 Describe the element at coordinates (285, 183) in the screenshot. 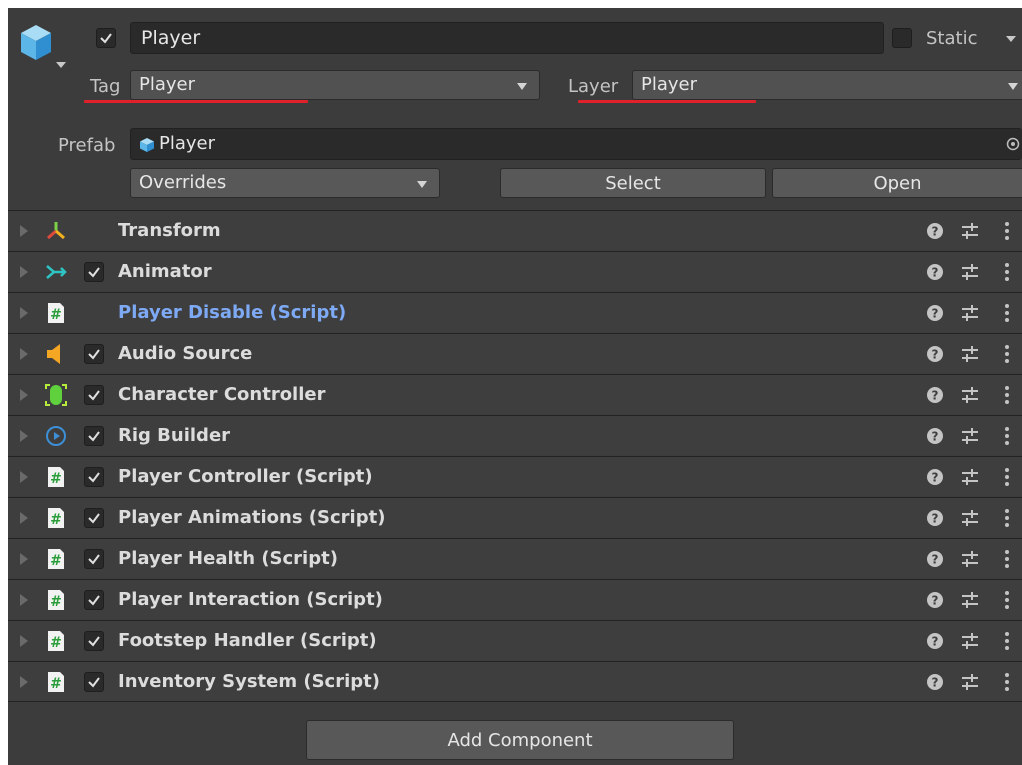

I see `overrides-dropdown: Overrides` at that location.